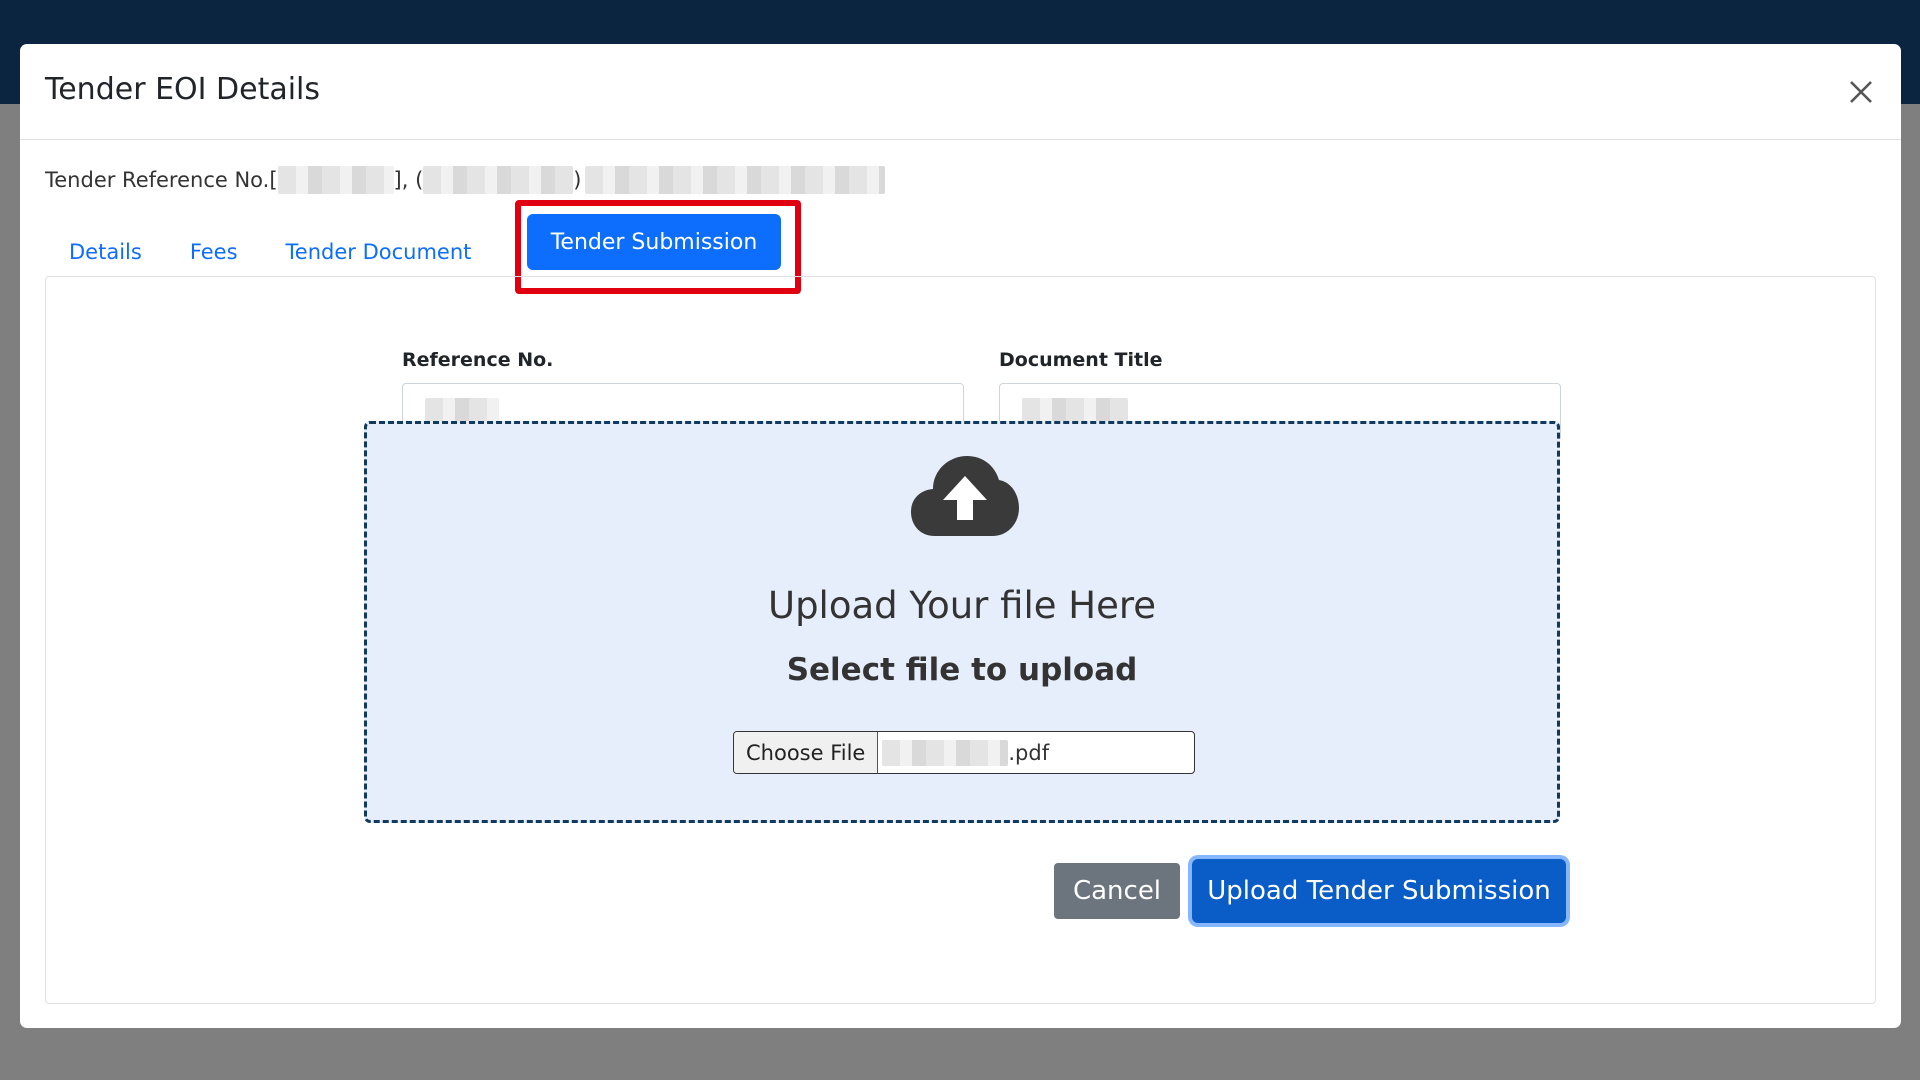  What do you see at coordinates (945, 752) in the screenshot?
I see `redacted-file-name` at bounding box center [945, 752].